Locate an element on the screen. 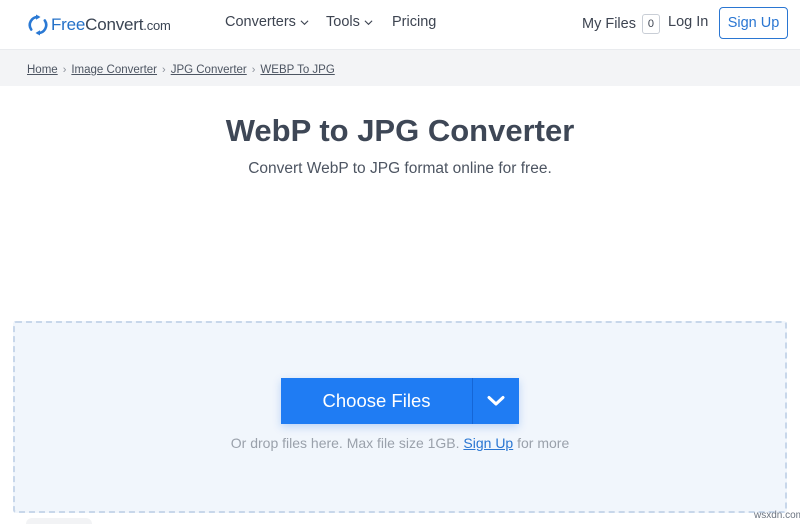 The width and height of the screenshot is (800, 524). breadcrumb-home: Home is located at coordinates (42, 70).